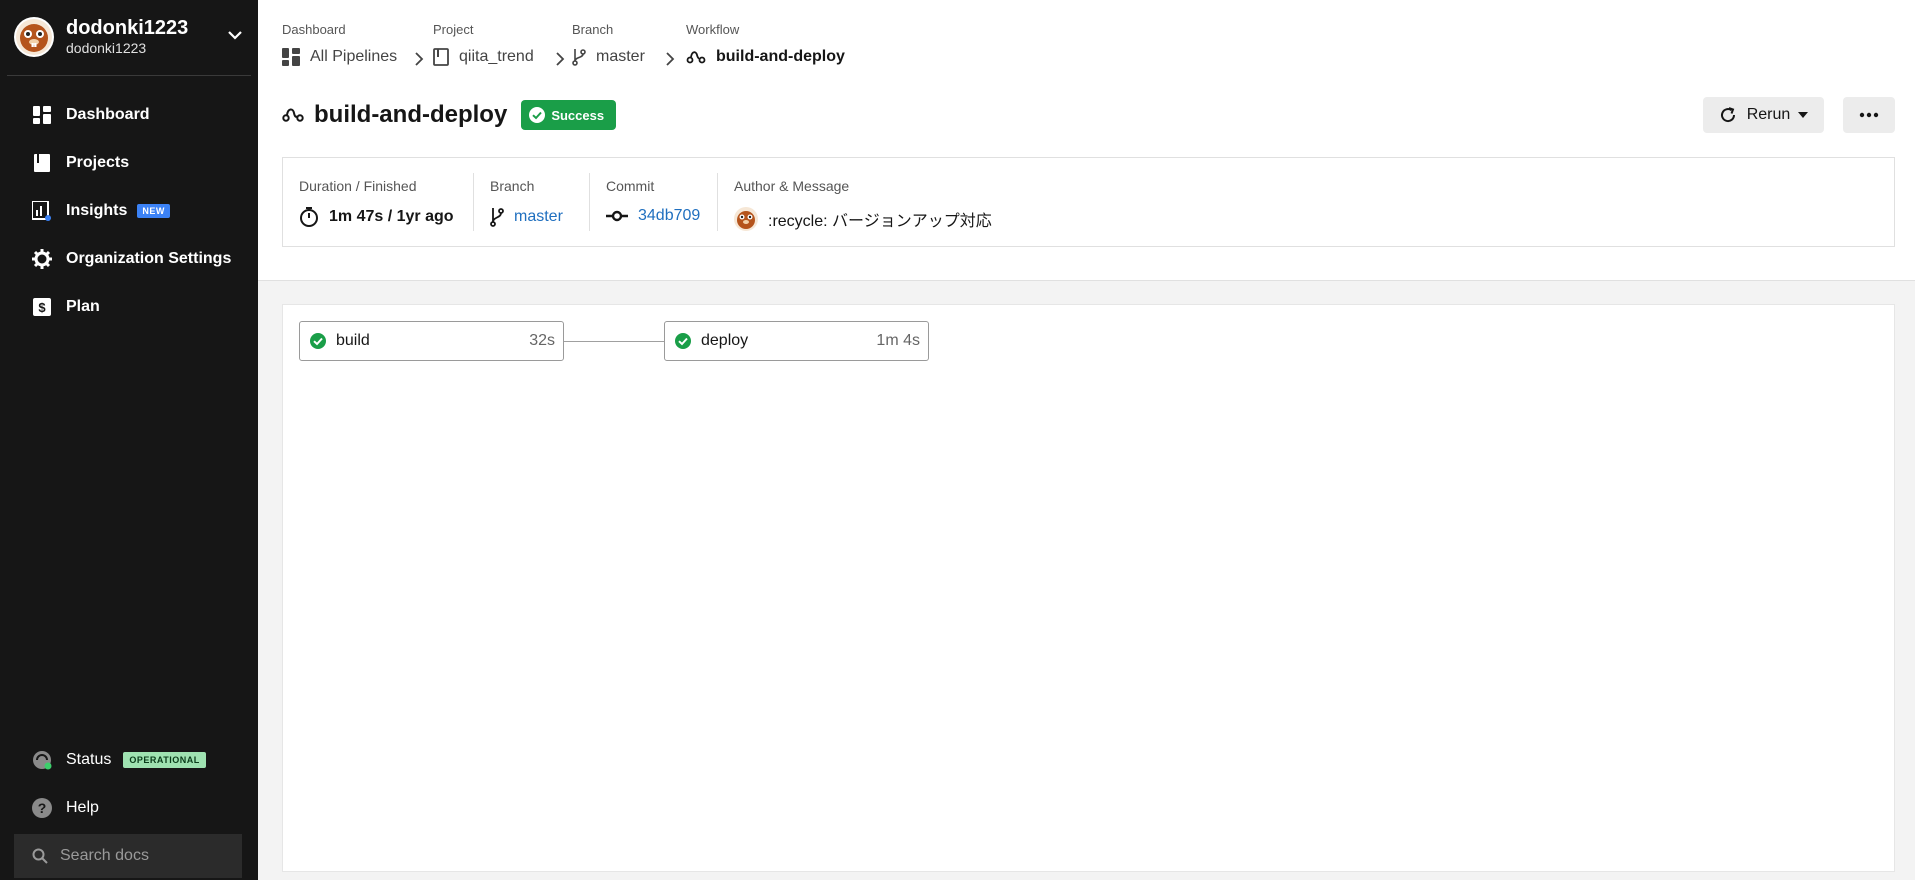 Image resolution: width=1915 pixels, height=880 pixels. I want to click on status-badge: Success, so click(569, 115).